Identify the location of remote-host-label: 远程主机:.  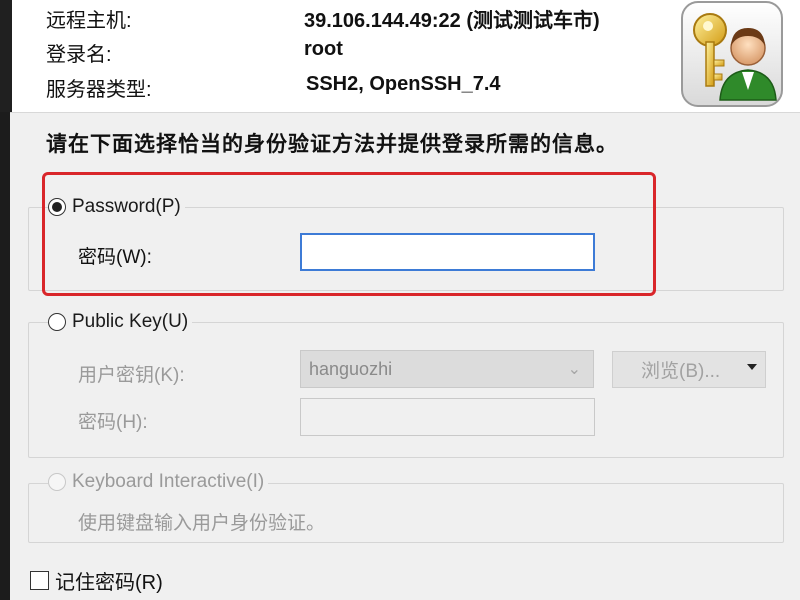
(89, 21).